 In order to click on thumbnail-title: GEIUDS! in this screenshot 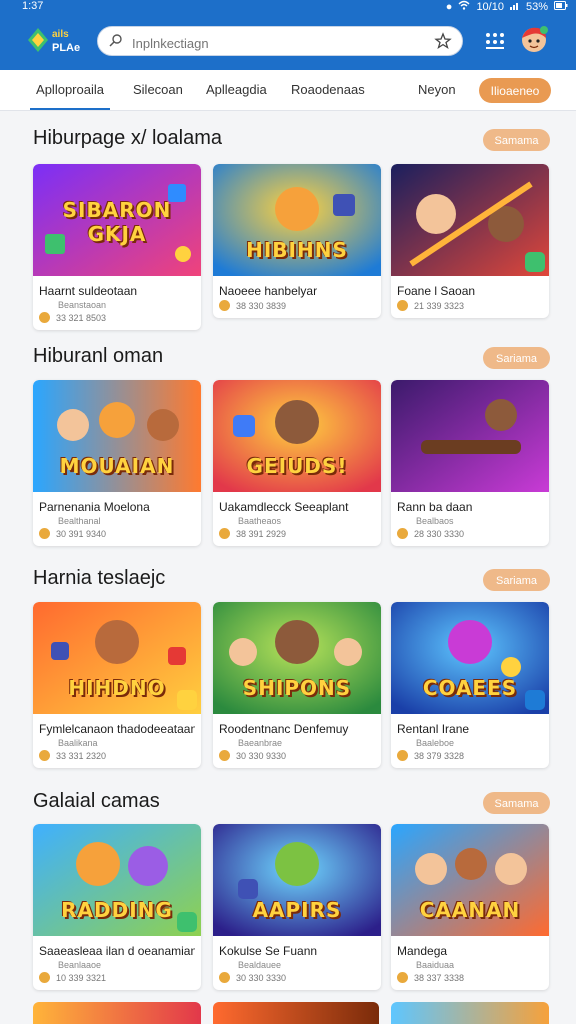, I will do `click(297, 466)`.